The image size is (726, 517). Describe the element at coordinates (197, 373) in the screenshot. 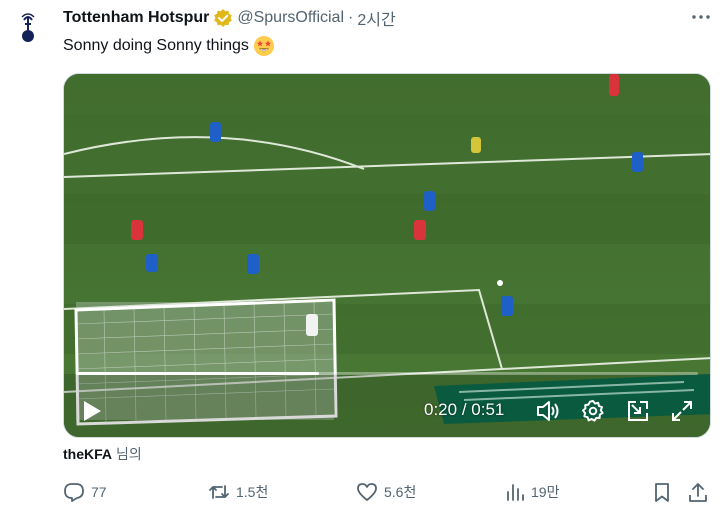

I see `video-progress-fill` at that location.